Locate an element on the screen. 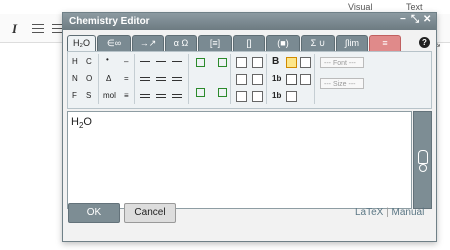 The height and width of the screenshot is (250, 450). tab-brackets: [] is located at coordinates (249, 43).